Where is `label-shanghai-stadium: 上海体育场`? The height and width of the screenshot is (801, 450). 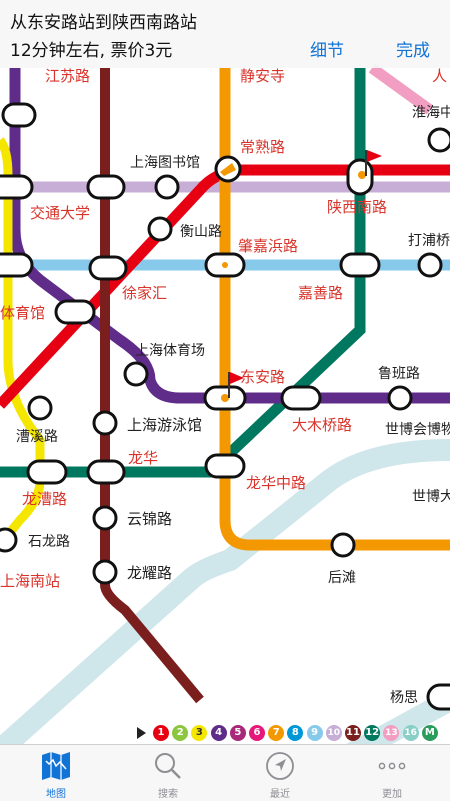
label-shanghai-stadium: 上海体育场 is located at coordinates (170, 351).